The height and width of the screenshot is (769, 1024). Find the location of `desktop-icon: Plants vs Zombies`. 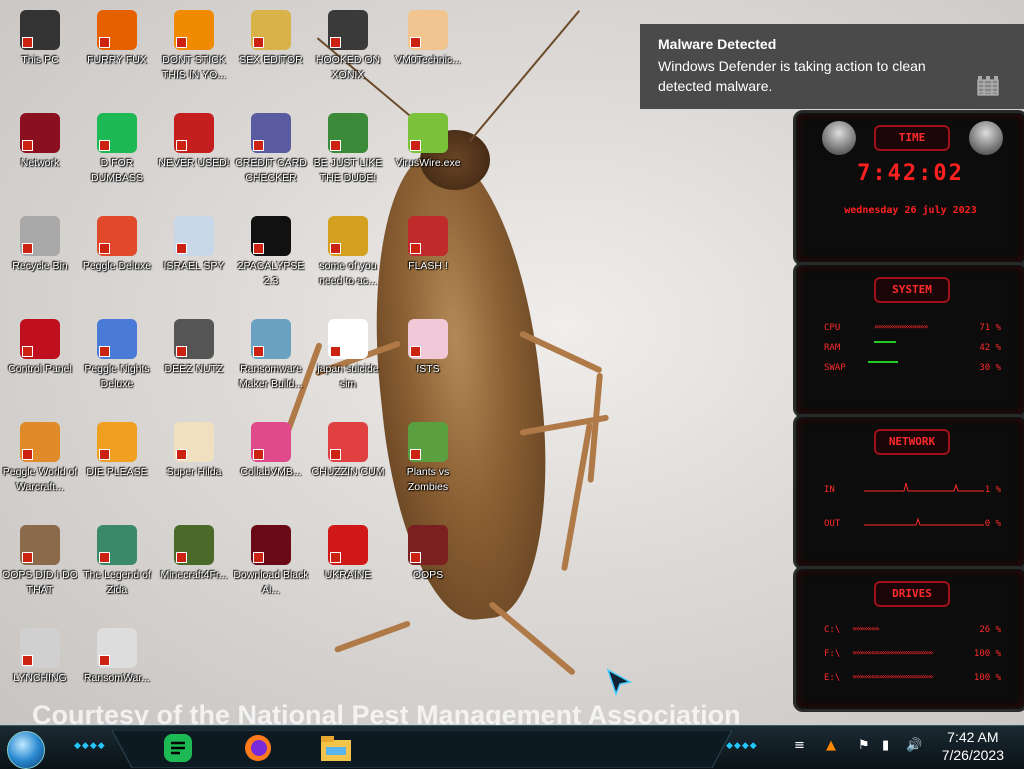

desktop-icon: Plants vs Zombies is located at coordinates (428, 456).